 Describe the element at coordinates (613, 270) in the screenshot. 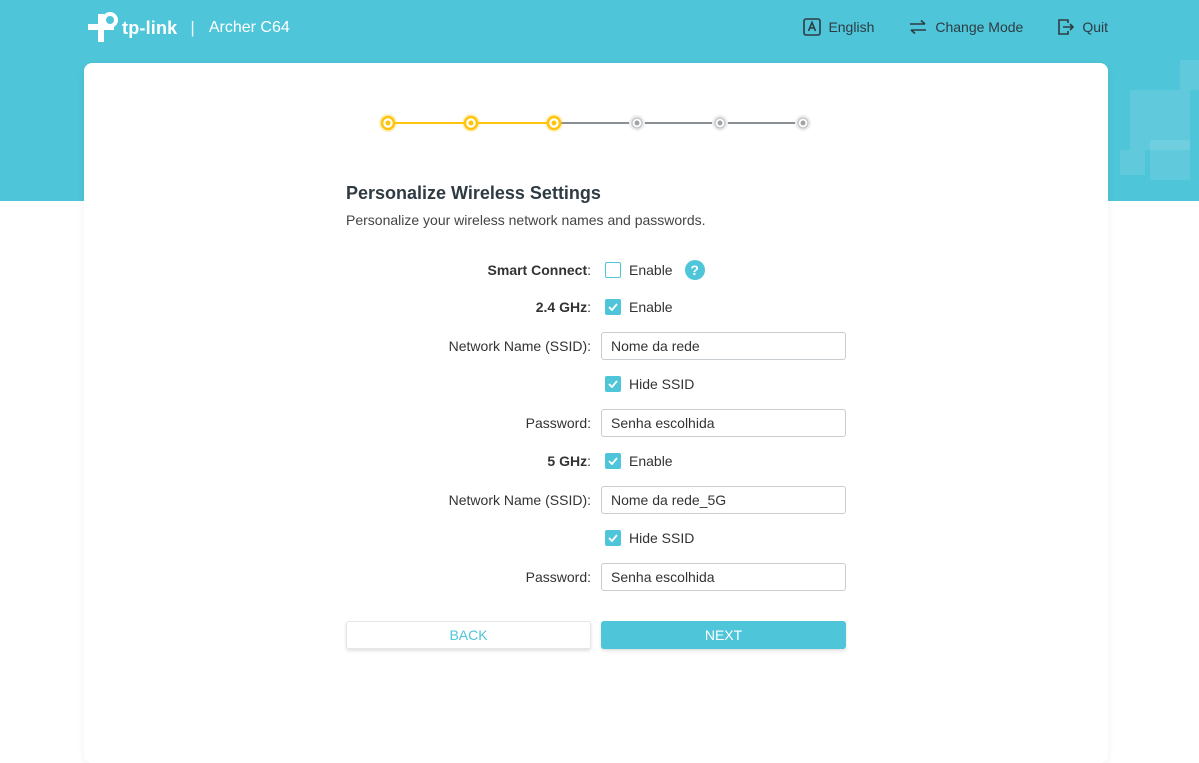

I see `smart-connect-checkbox` at that location.